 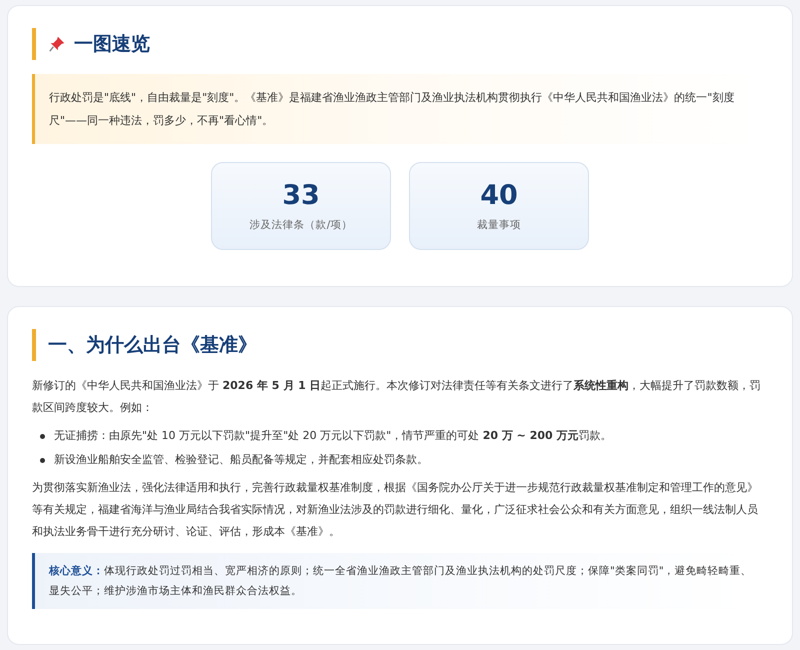 What do you see at coordinates (301, 225) in the screenshot?
I see `stat-label: 涉及法律条（款/项）` at bounding box center [301, 225].